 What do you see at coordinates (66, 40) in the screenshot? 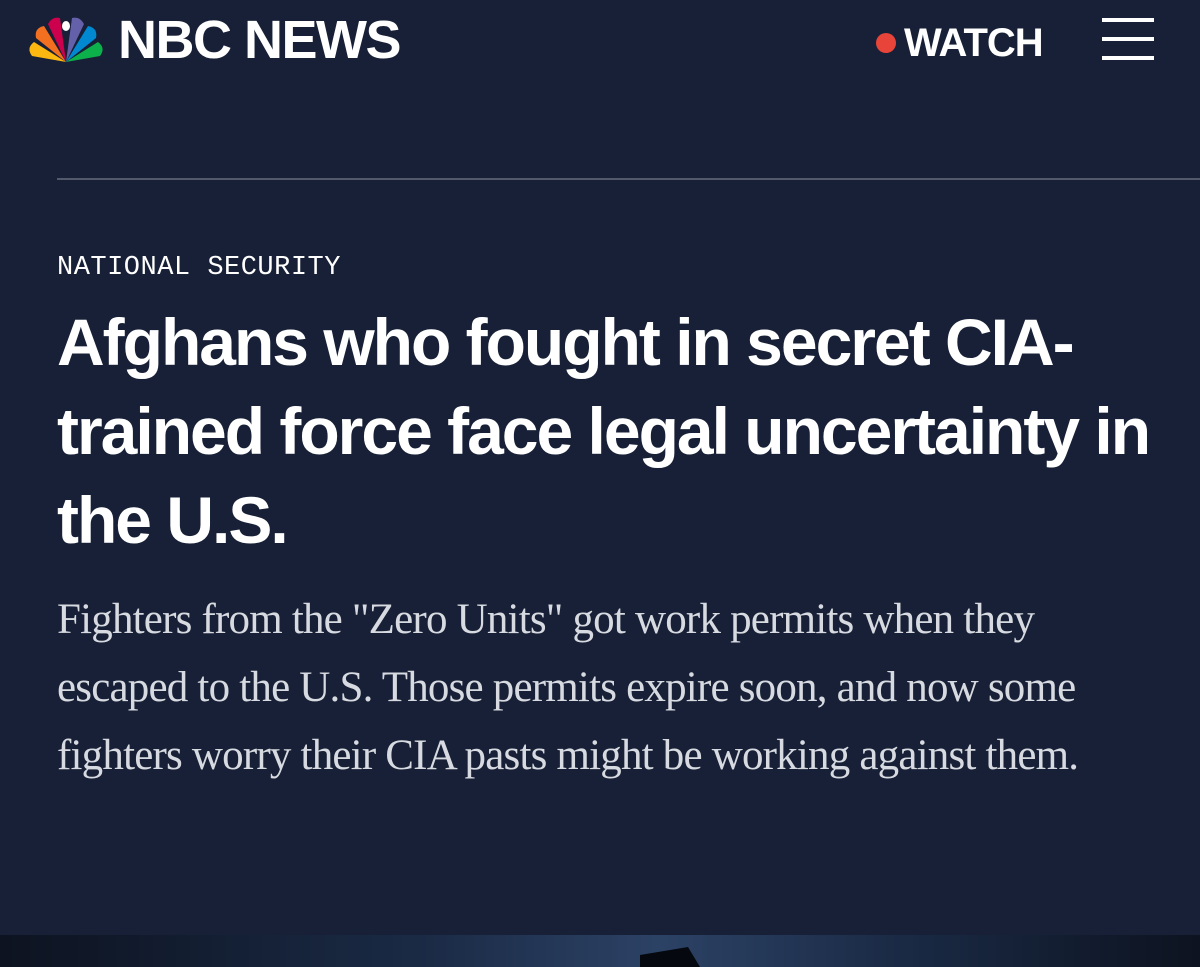
I see `nbc-peacock-icon` at bounding box center [66, 40].